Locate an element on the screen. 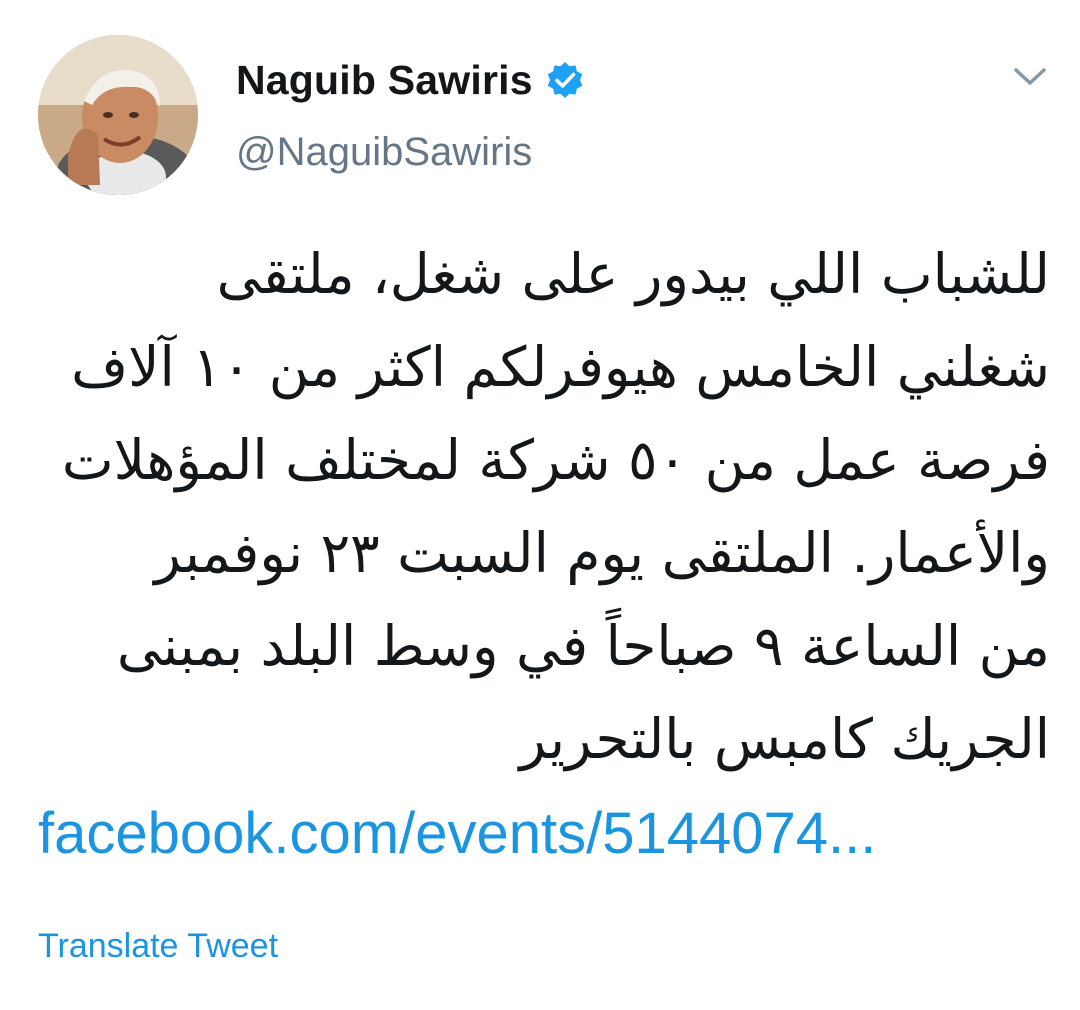 Image resolution: width=1080 pixels, height=1010 pixels. avatar is located at coordinates (118, 115).